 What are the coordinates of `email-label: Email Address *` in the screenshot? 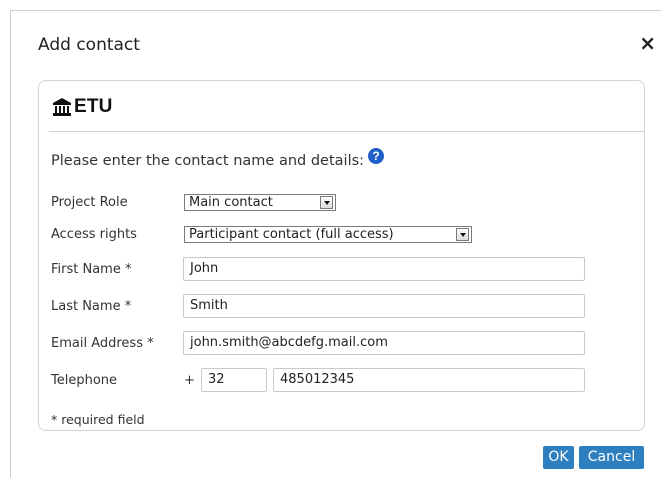 It's located at (102, 343).